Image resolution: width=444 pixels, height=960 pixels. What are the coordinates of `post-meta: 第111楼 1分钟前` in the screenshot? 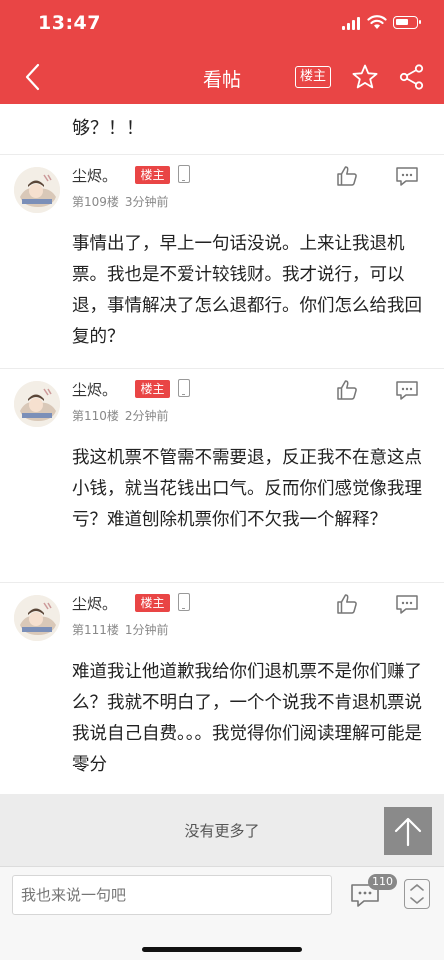 It's located at (120, 629).